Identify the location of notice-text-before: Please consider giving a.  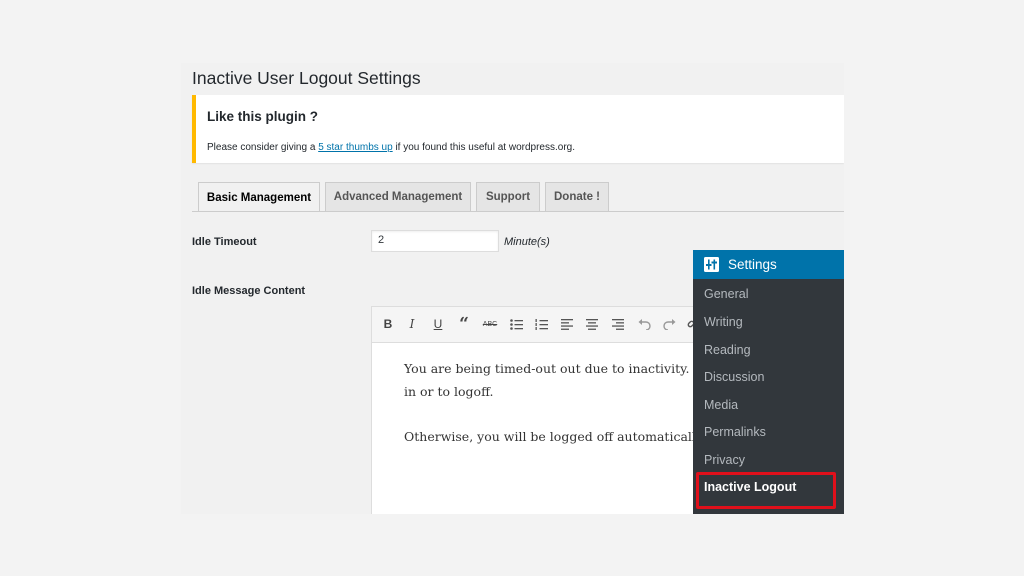
(263, 147).